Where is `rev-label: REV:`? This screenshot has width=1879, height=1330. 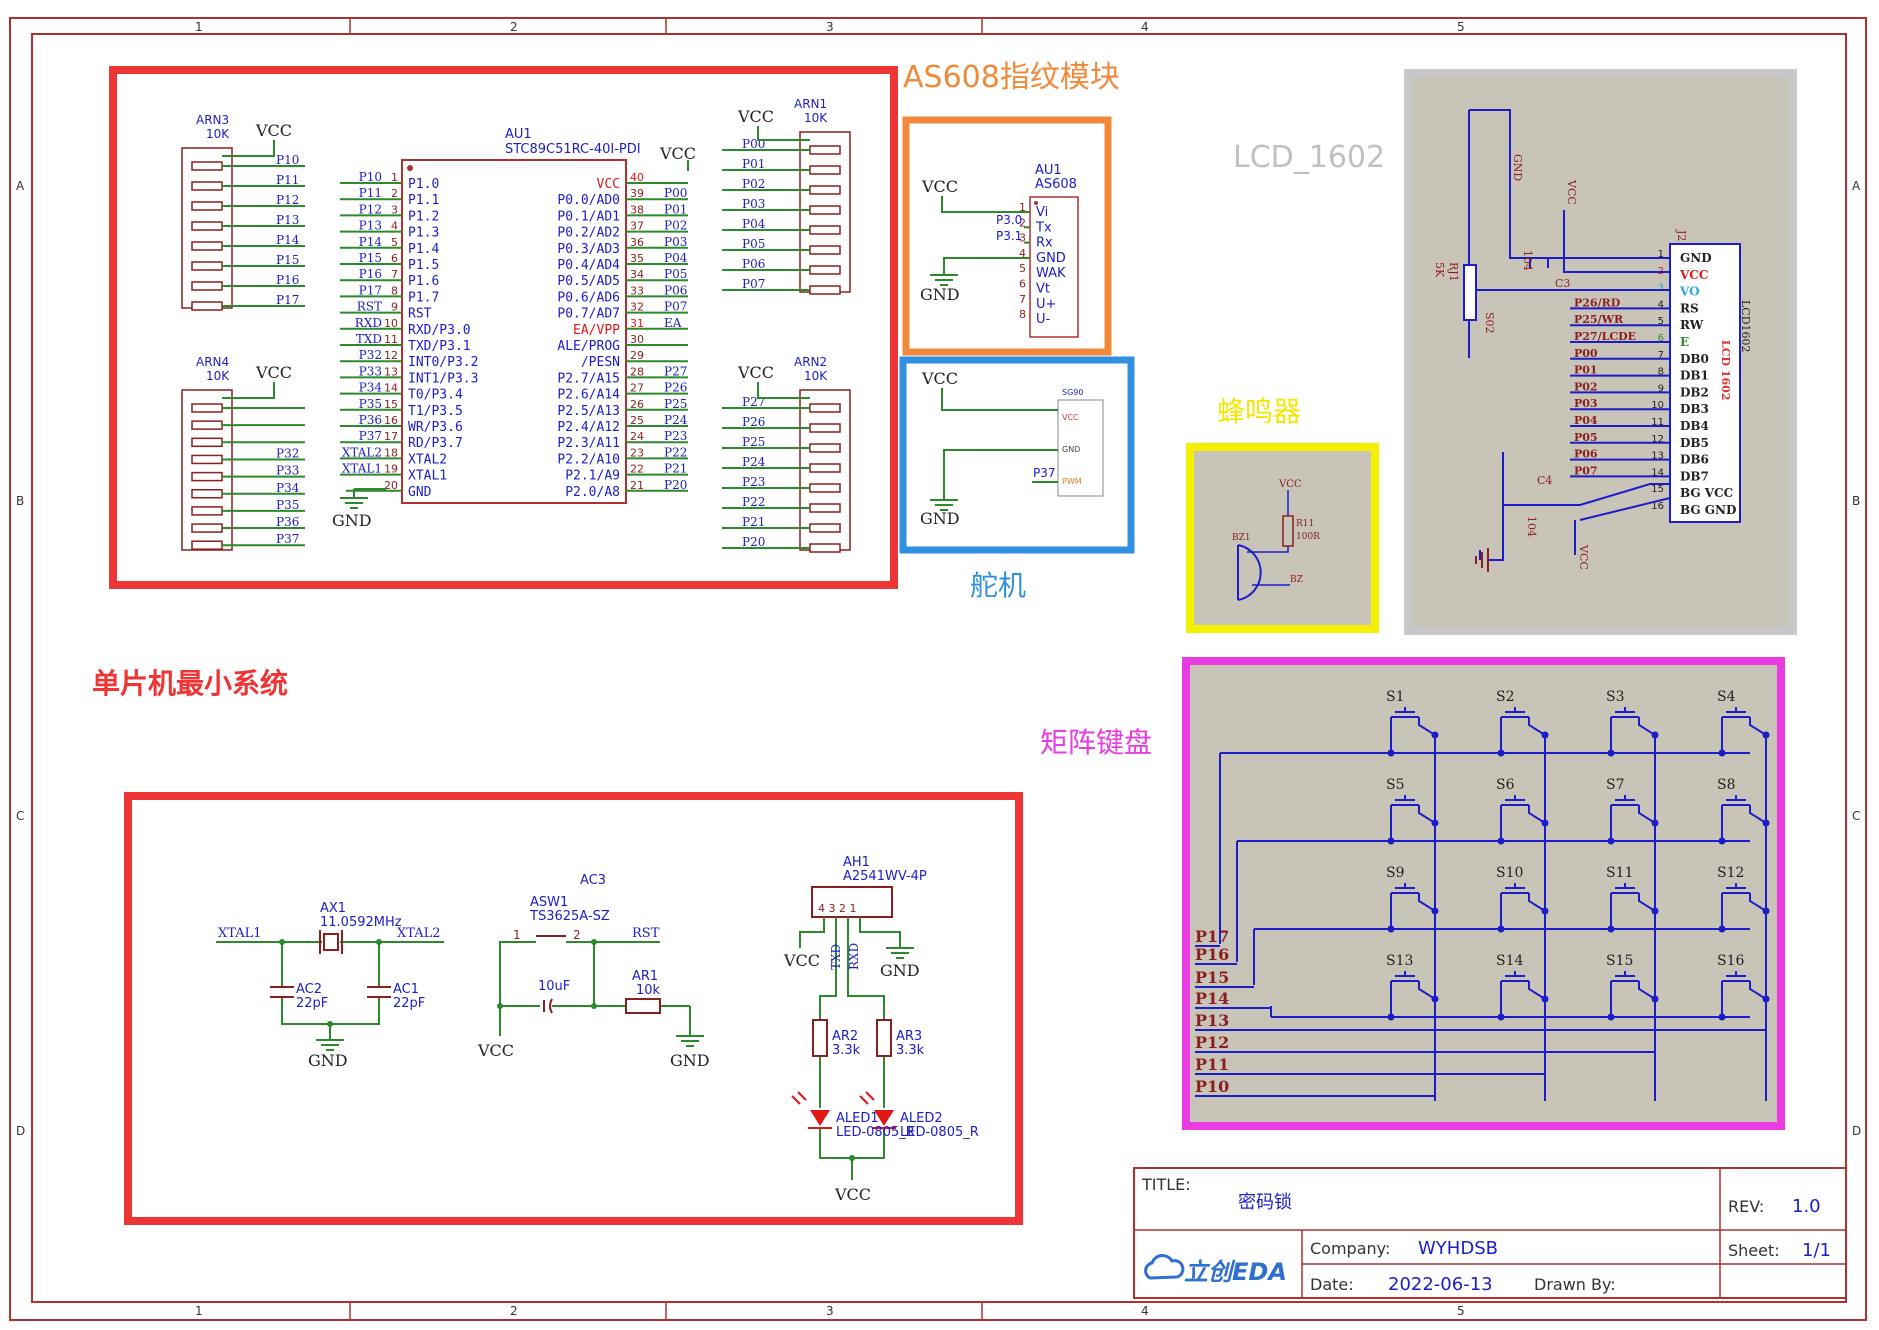 rev-label: REV: is located at coordinates (1746, 1206).